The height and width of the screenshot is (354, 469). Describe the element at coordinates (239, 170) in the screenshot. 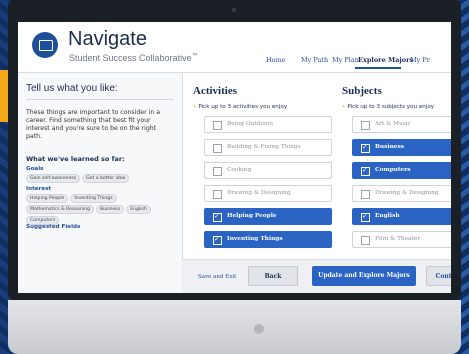

I see `option-label: Cooking` at that location.